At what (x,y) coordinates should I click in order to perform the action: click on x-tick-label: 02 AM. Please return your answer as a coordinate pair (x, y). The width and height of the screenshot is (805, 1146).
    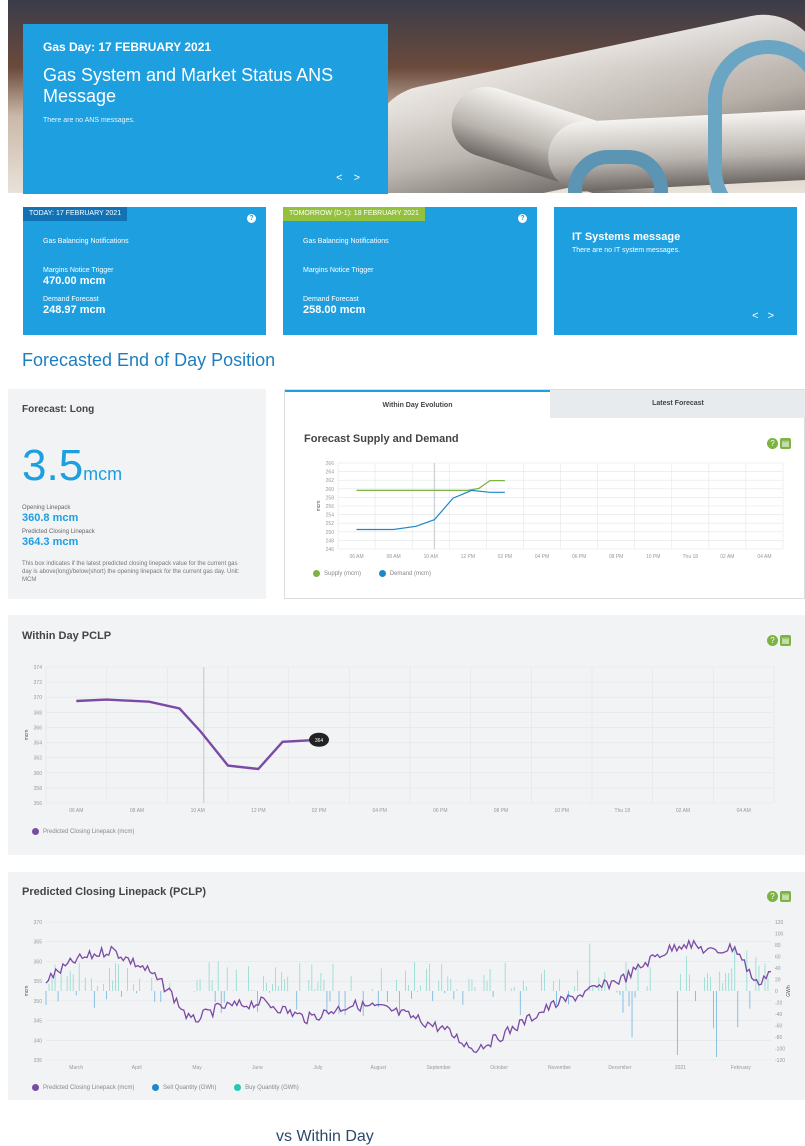
    Looking at the image, I should click on (683, 811).